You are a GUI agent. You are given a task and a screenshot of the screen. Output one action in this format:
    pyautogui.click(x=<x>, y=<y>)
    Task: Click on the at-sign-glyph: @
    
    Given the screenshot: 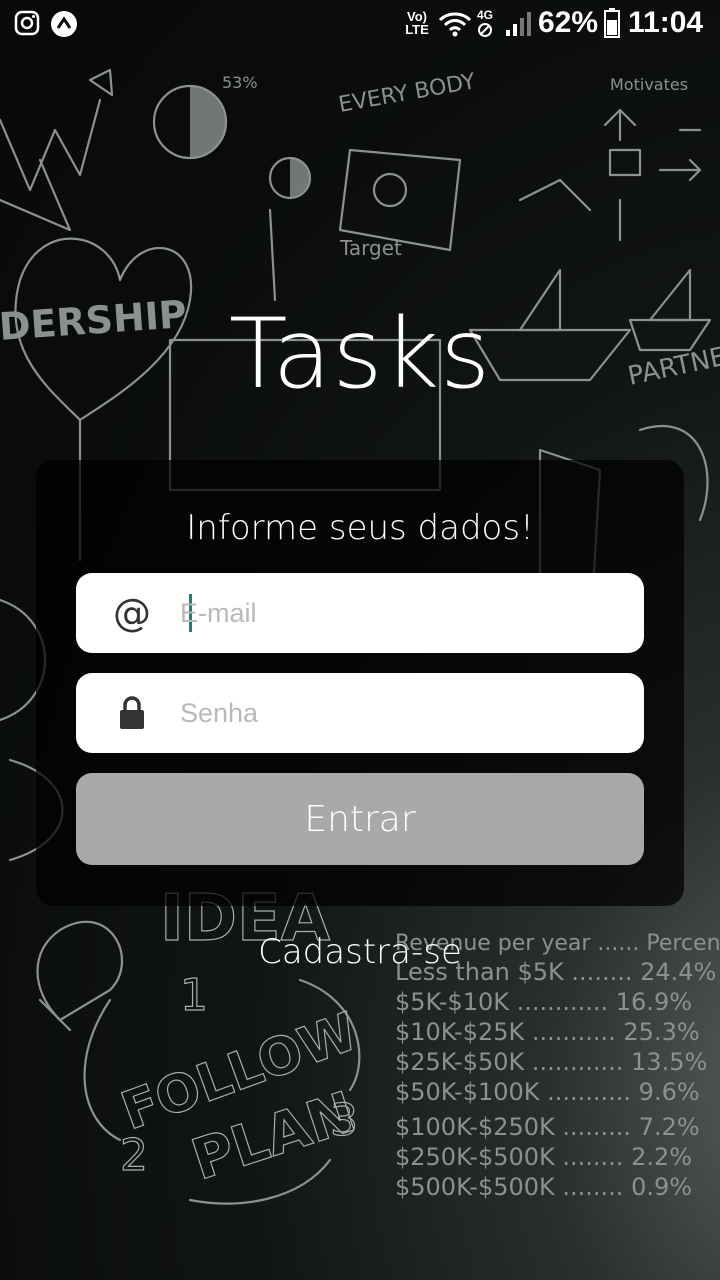 What is the action you would take?
    pyautogui.click(x=132, y=613)
    